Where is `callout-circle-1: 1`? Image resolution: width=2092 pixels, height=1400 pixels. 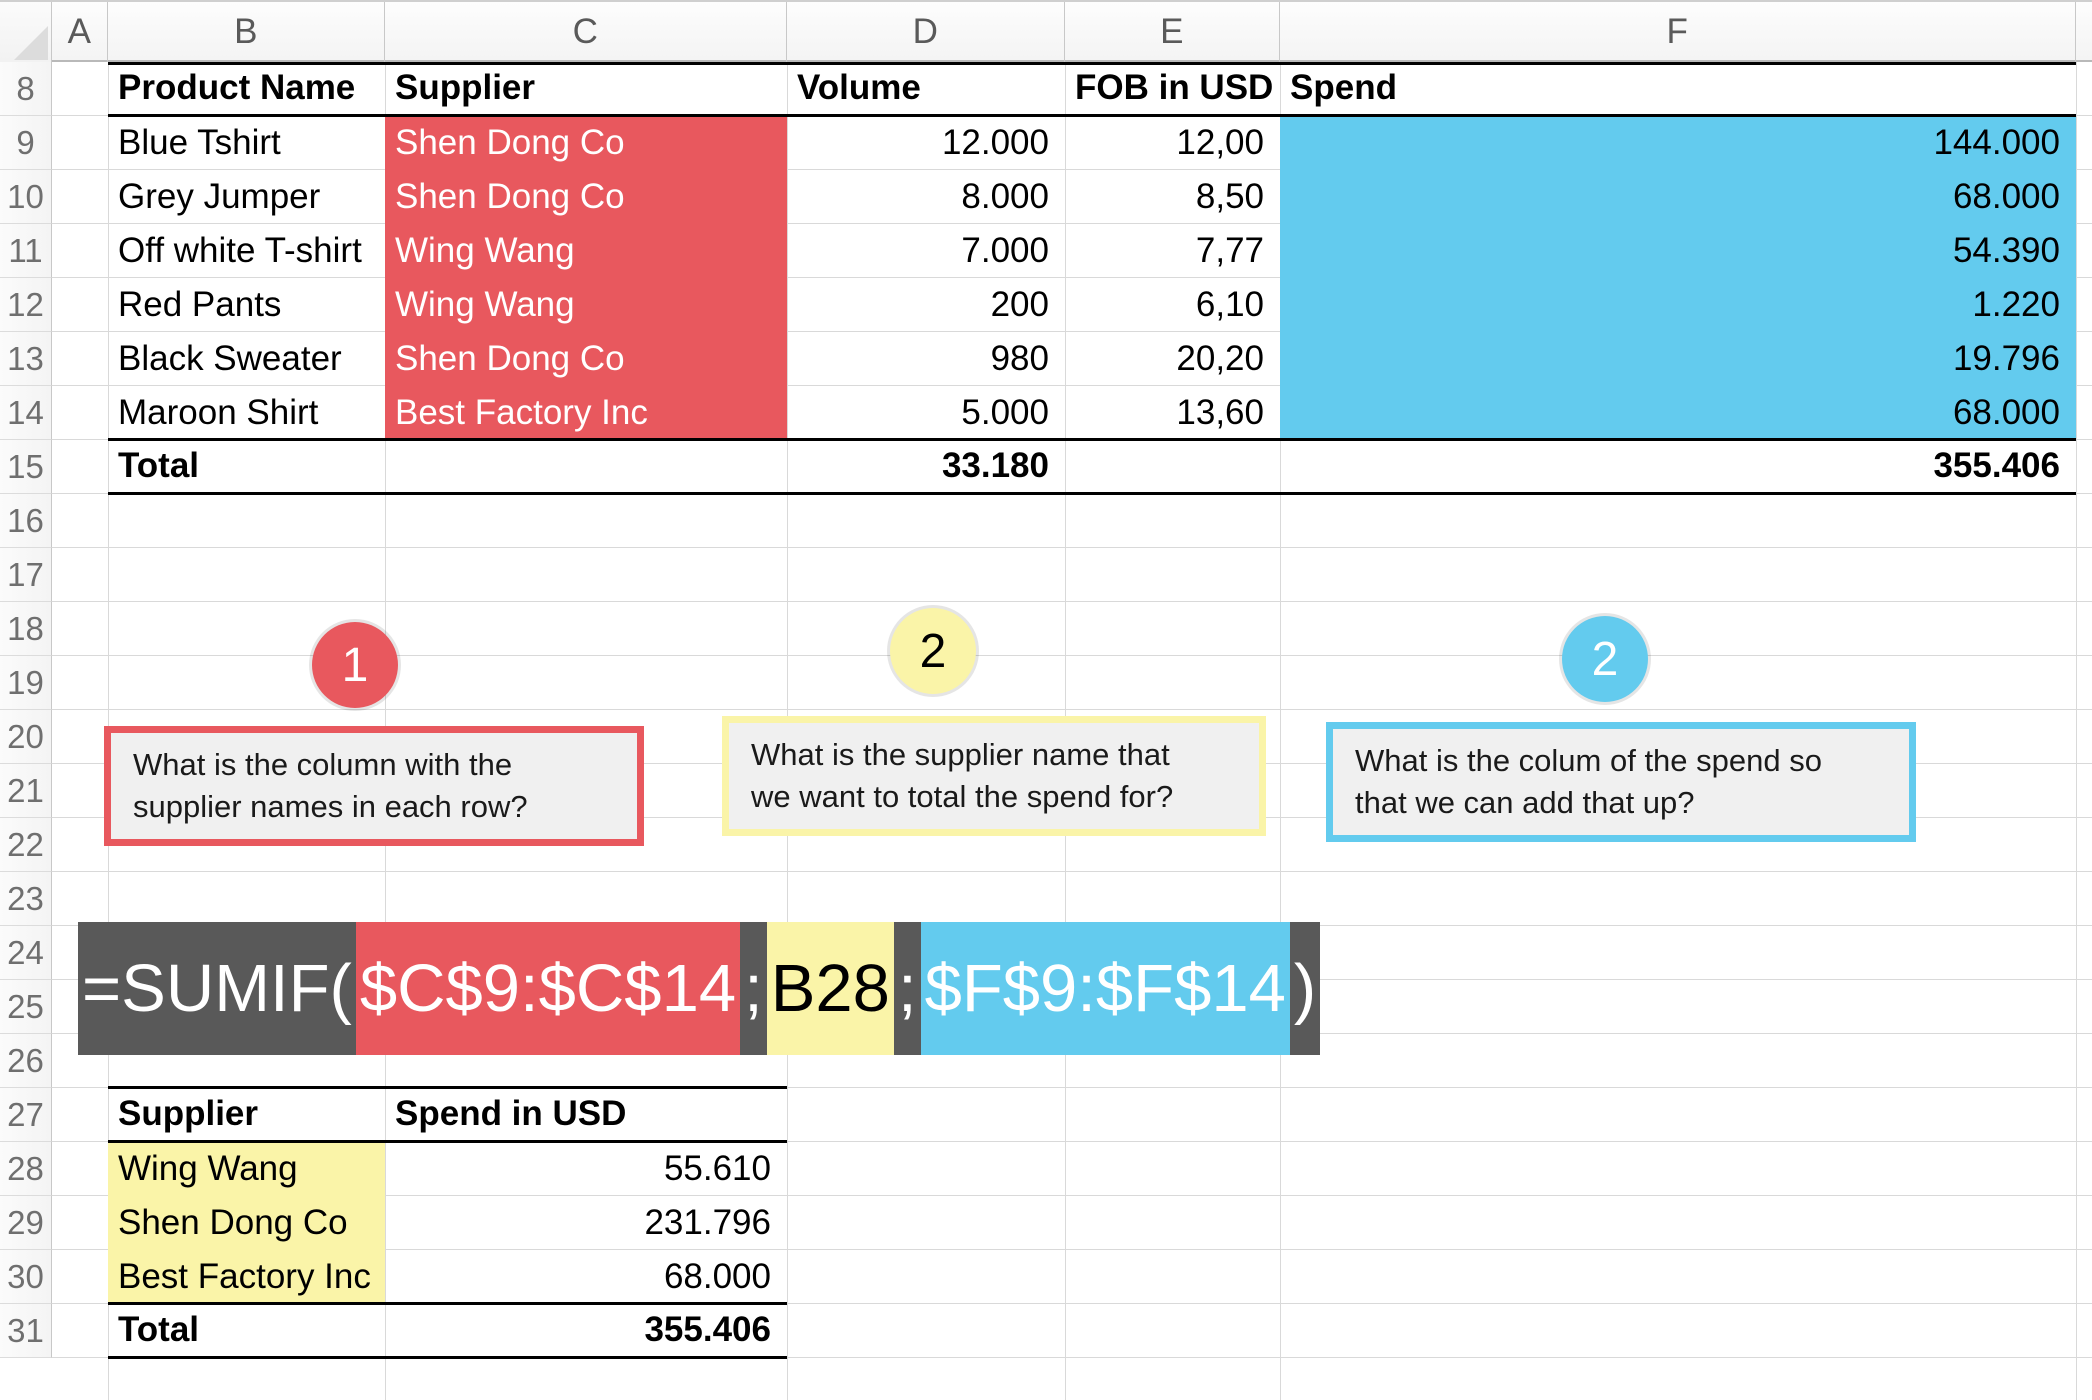
callout-circle-1: 1 is located at coordinates (355, 665).